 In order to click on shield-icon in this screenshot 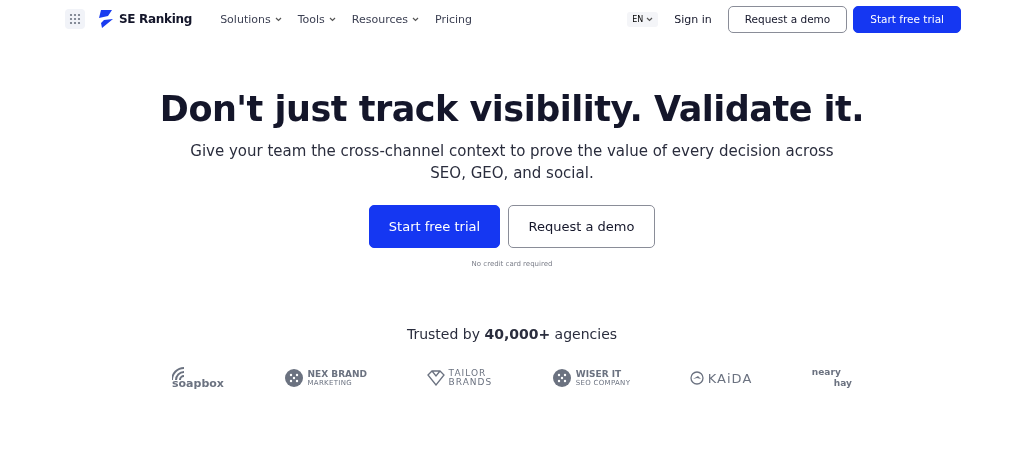, I will do `click(435, 378)`.